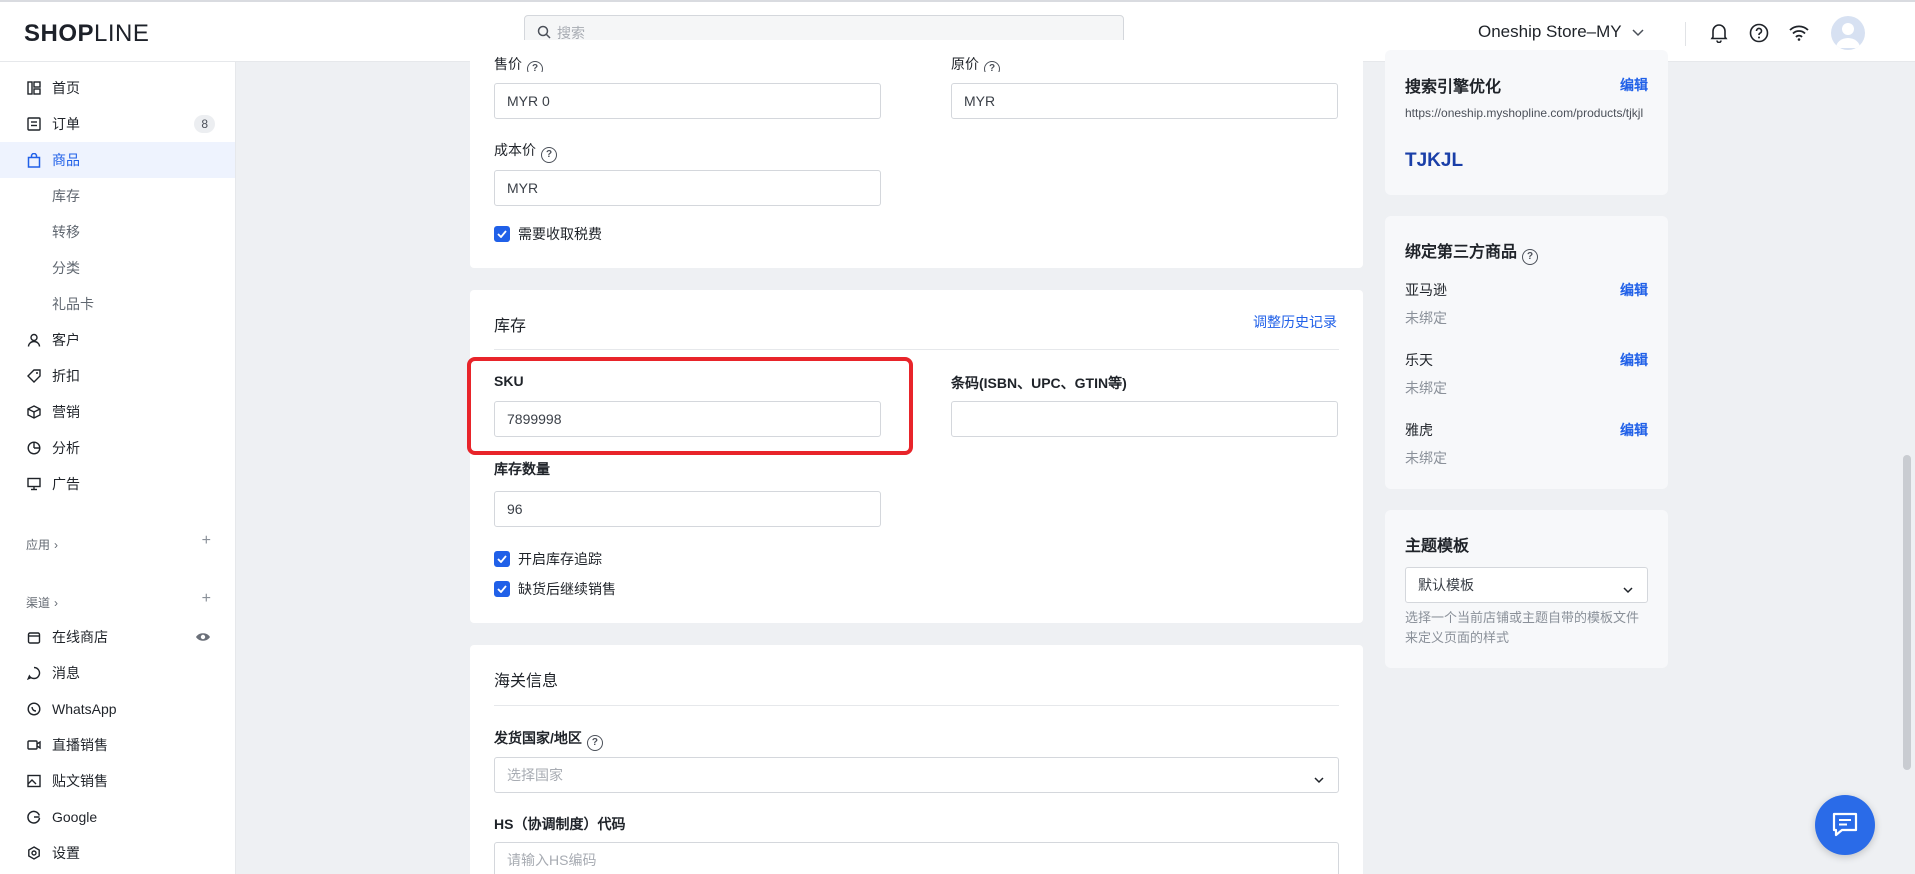  What do you see at coordinates (1144, 101) in the screenshot?
I see `compare-price-input: MYR` at bounding box center [1144, 101].